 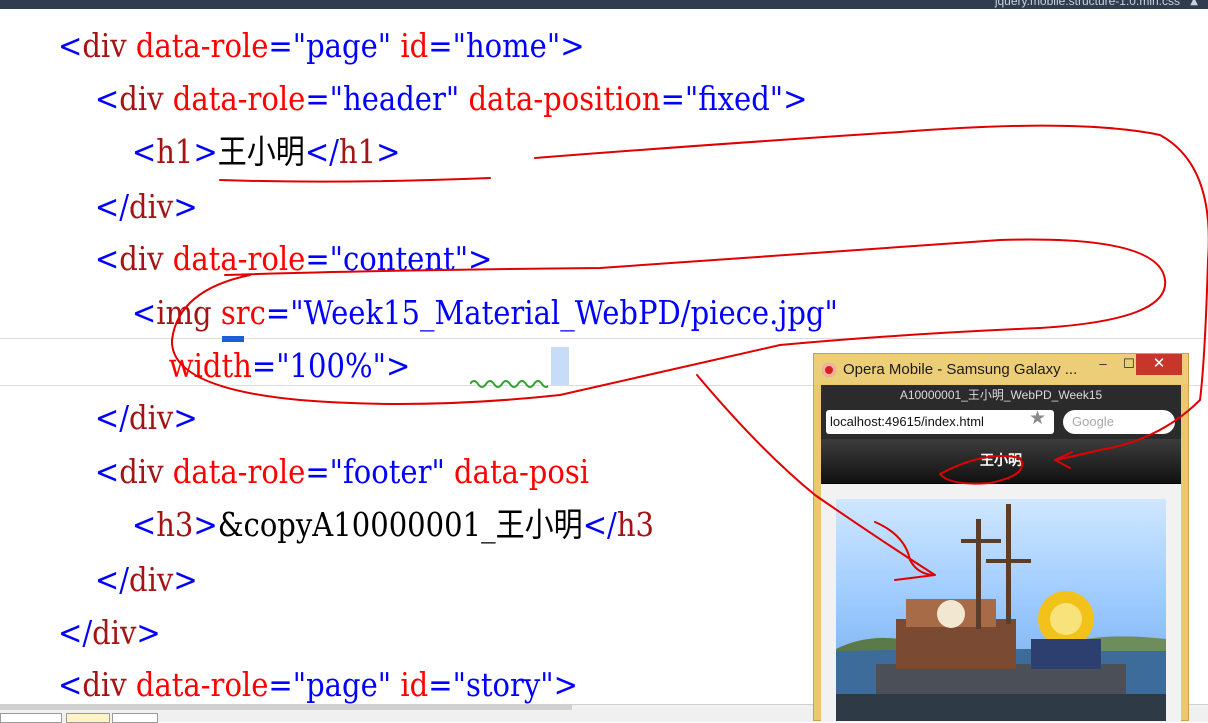 What do you see at coordinates (517, 471) in the screenshot?
I see `code-token-attr: data-posi` at bounding box center [517, 471].